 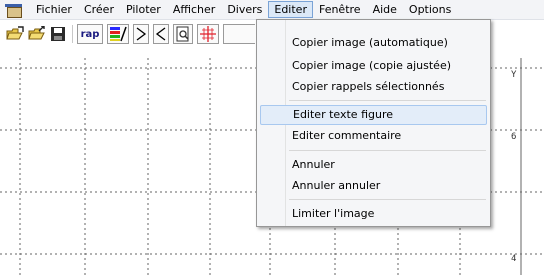 What do you see at coordinates (54, 9) in the screenshot?
I see `menu-fichier: Fichier` at bounding box center [54, 9].